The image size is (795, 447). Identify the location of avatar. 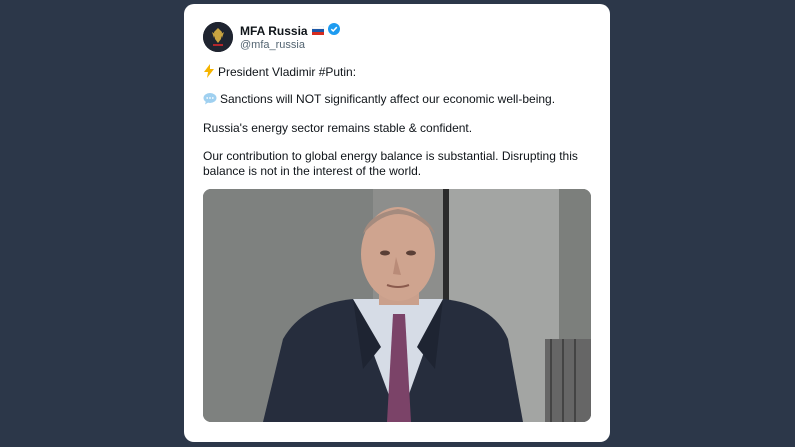
(218, 37).